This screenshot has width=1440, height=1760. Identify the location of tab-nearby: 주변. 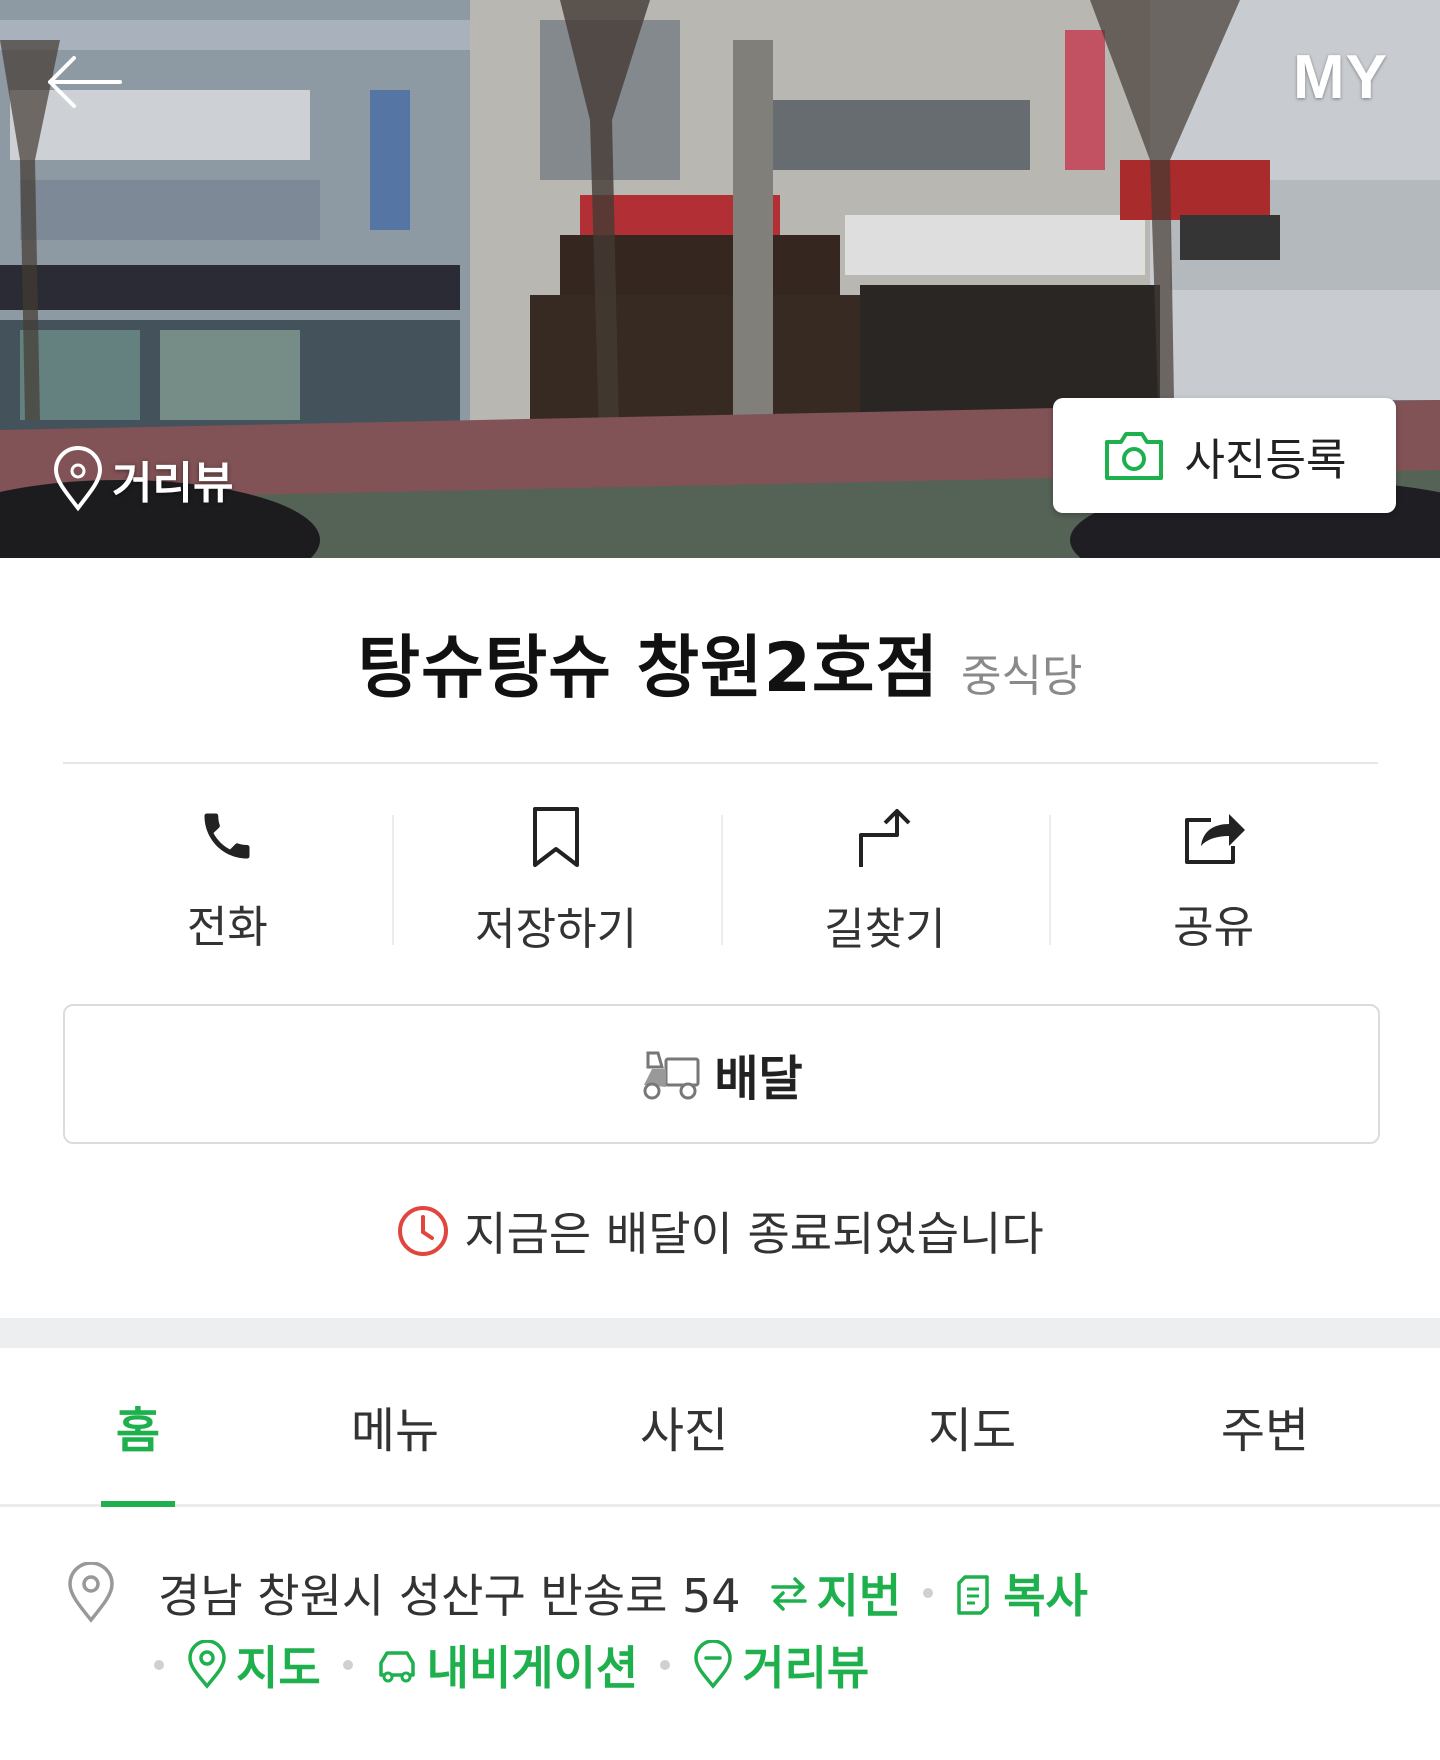
(1265, 1426).